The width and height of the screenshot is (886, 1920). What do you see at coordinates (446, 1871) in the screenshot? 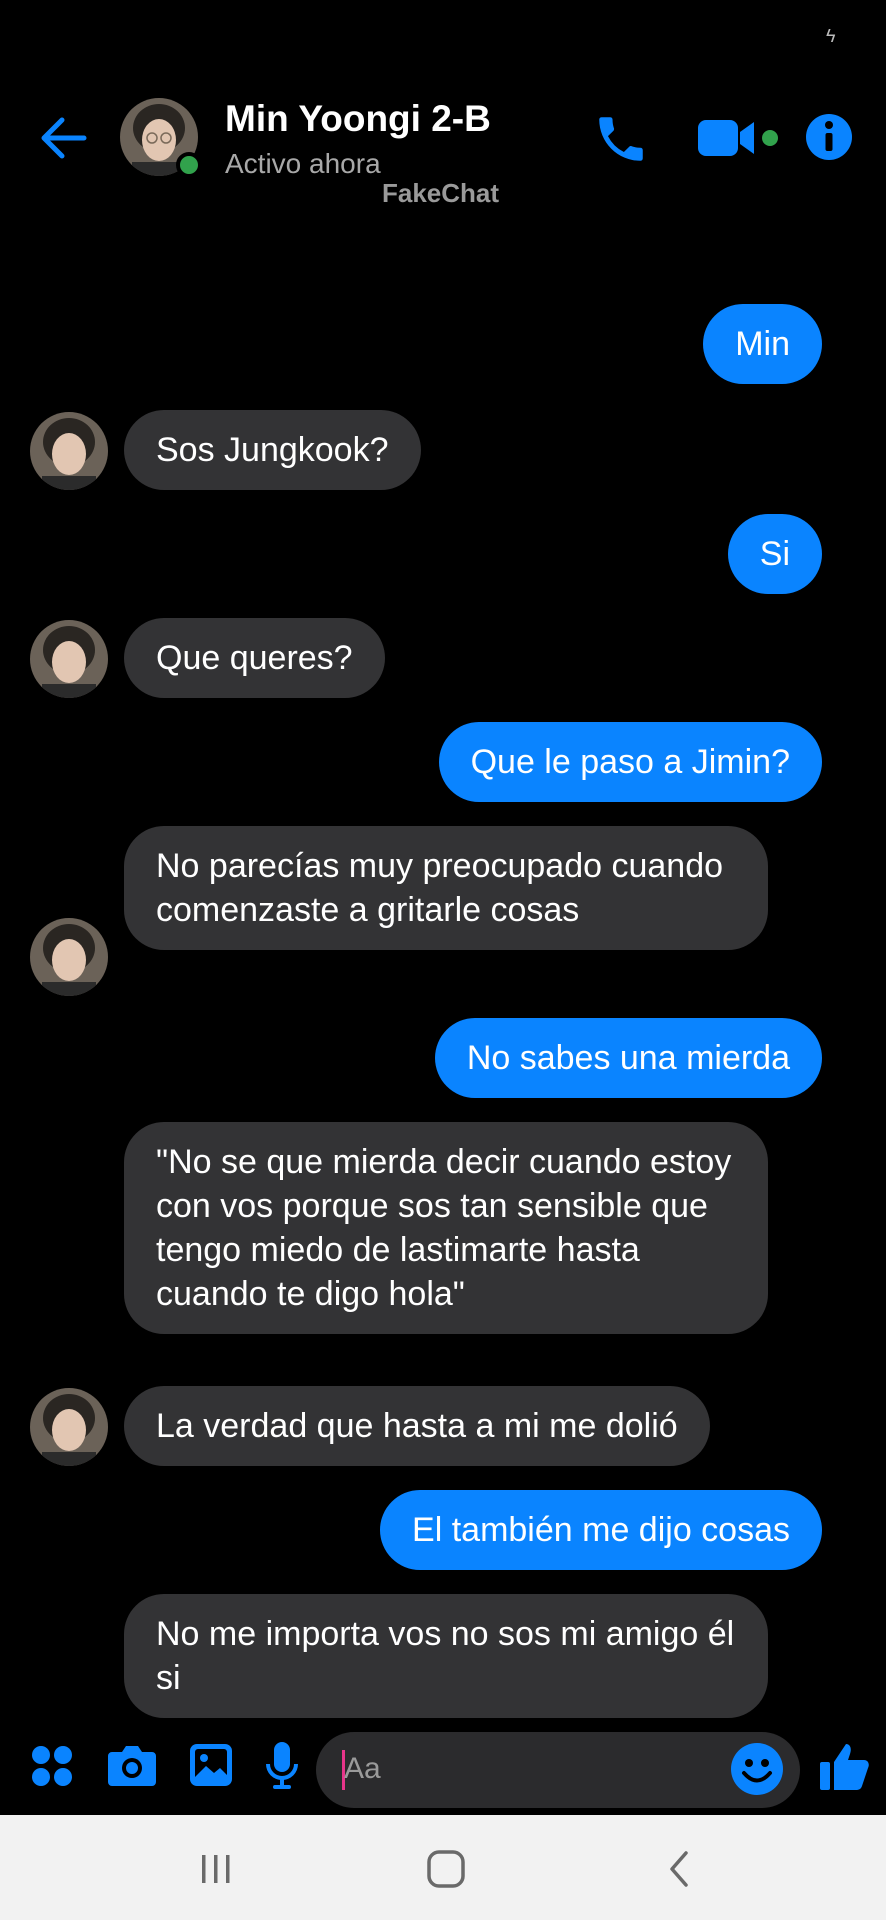
I see `home-icon` at bounding box center [446, 1871].